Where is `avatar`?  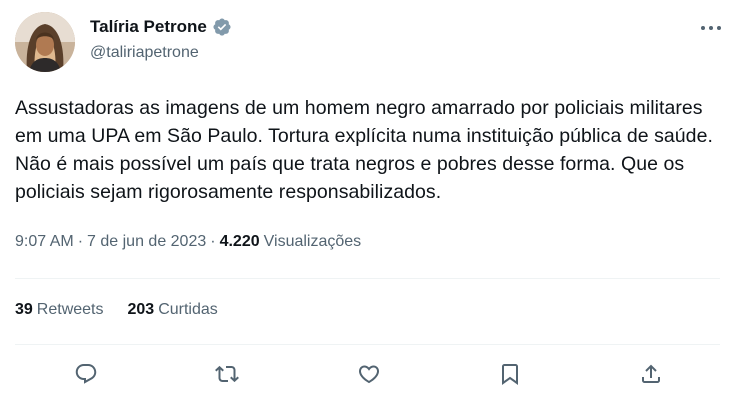
avatar is located at coordinates (45, 42).